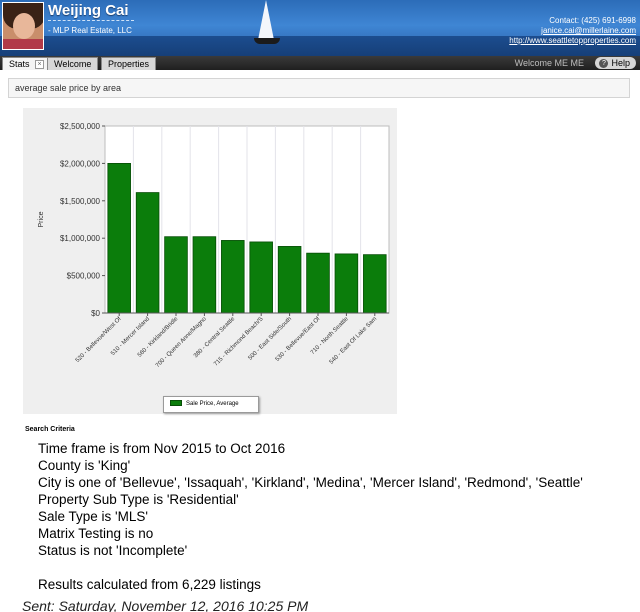 Image resolution: width=640 pixels, height=612 pixels. I want to click on results-count: Results calculated from 6,229 listings, so click(149, 584).